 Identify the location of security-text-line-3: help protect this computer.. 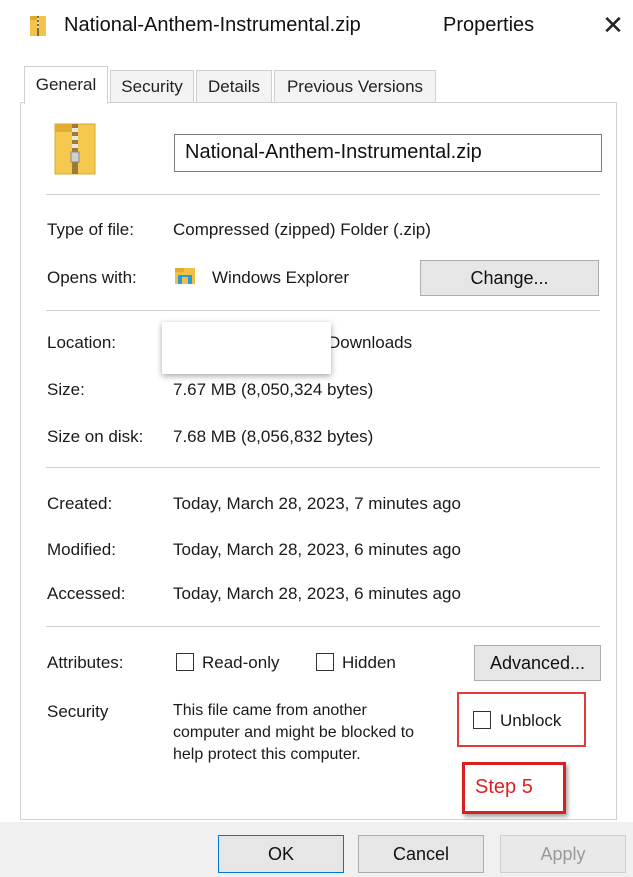
(267, 754).